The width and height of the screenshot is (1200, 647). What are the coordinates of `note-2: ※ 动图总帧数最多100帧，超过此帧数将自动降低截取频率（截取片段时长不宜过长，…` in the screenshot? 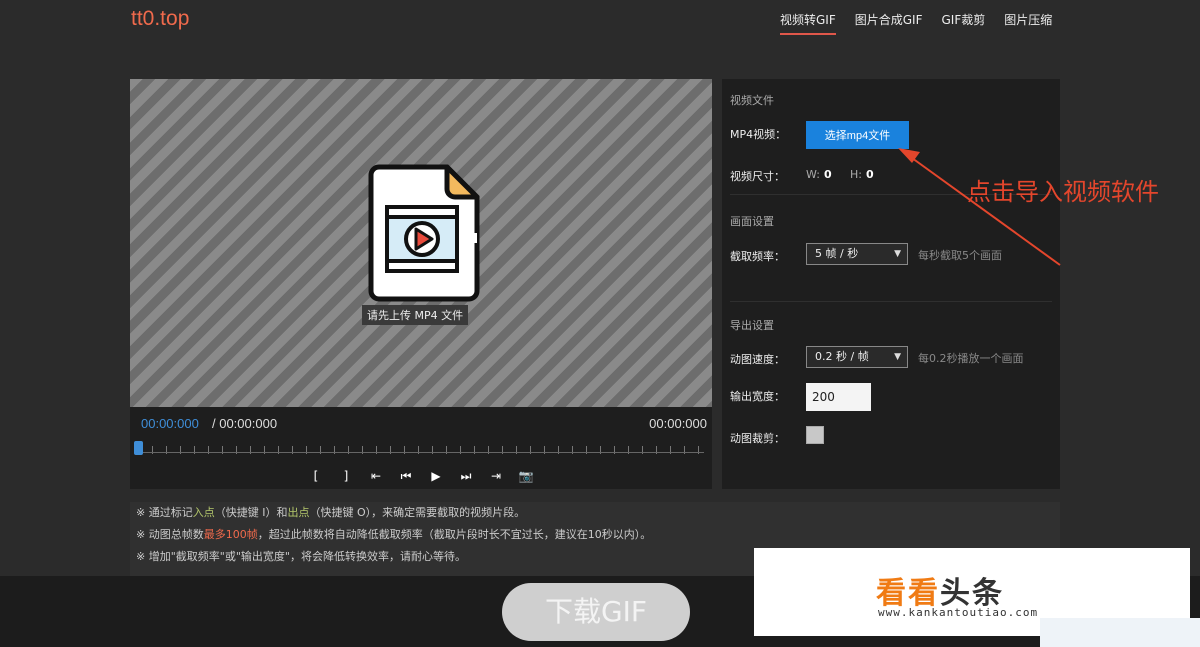 It's located at (394, 534).